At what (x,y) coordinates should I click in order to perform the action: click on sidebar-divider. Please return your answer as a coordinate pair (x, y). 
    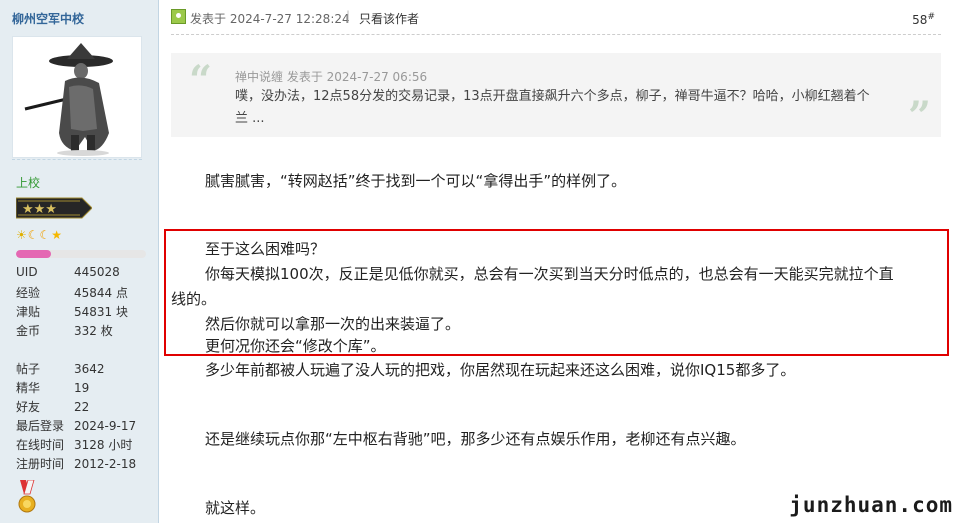
    Looking at the image, I should click on (77, 159).